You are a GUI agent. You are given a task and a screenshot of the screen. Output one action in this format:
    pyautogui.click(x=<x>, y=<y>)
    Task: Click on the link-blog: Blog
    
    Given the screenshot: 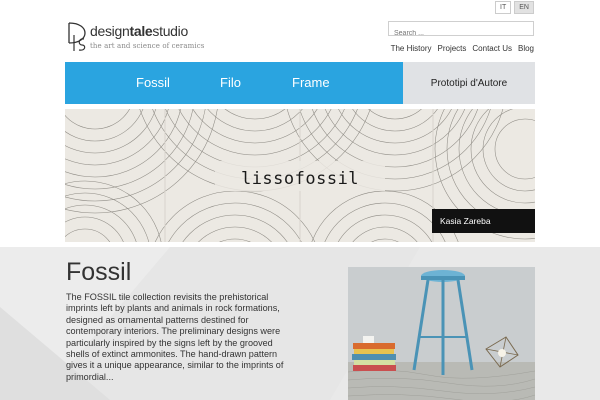 What is the action you would take?
    pyautogui.click(x=526, y=48)
    